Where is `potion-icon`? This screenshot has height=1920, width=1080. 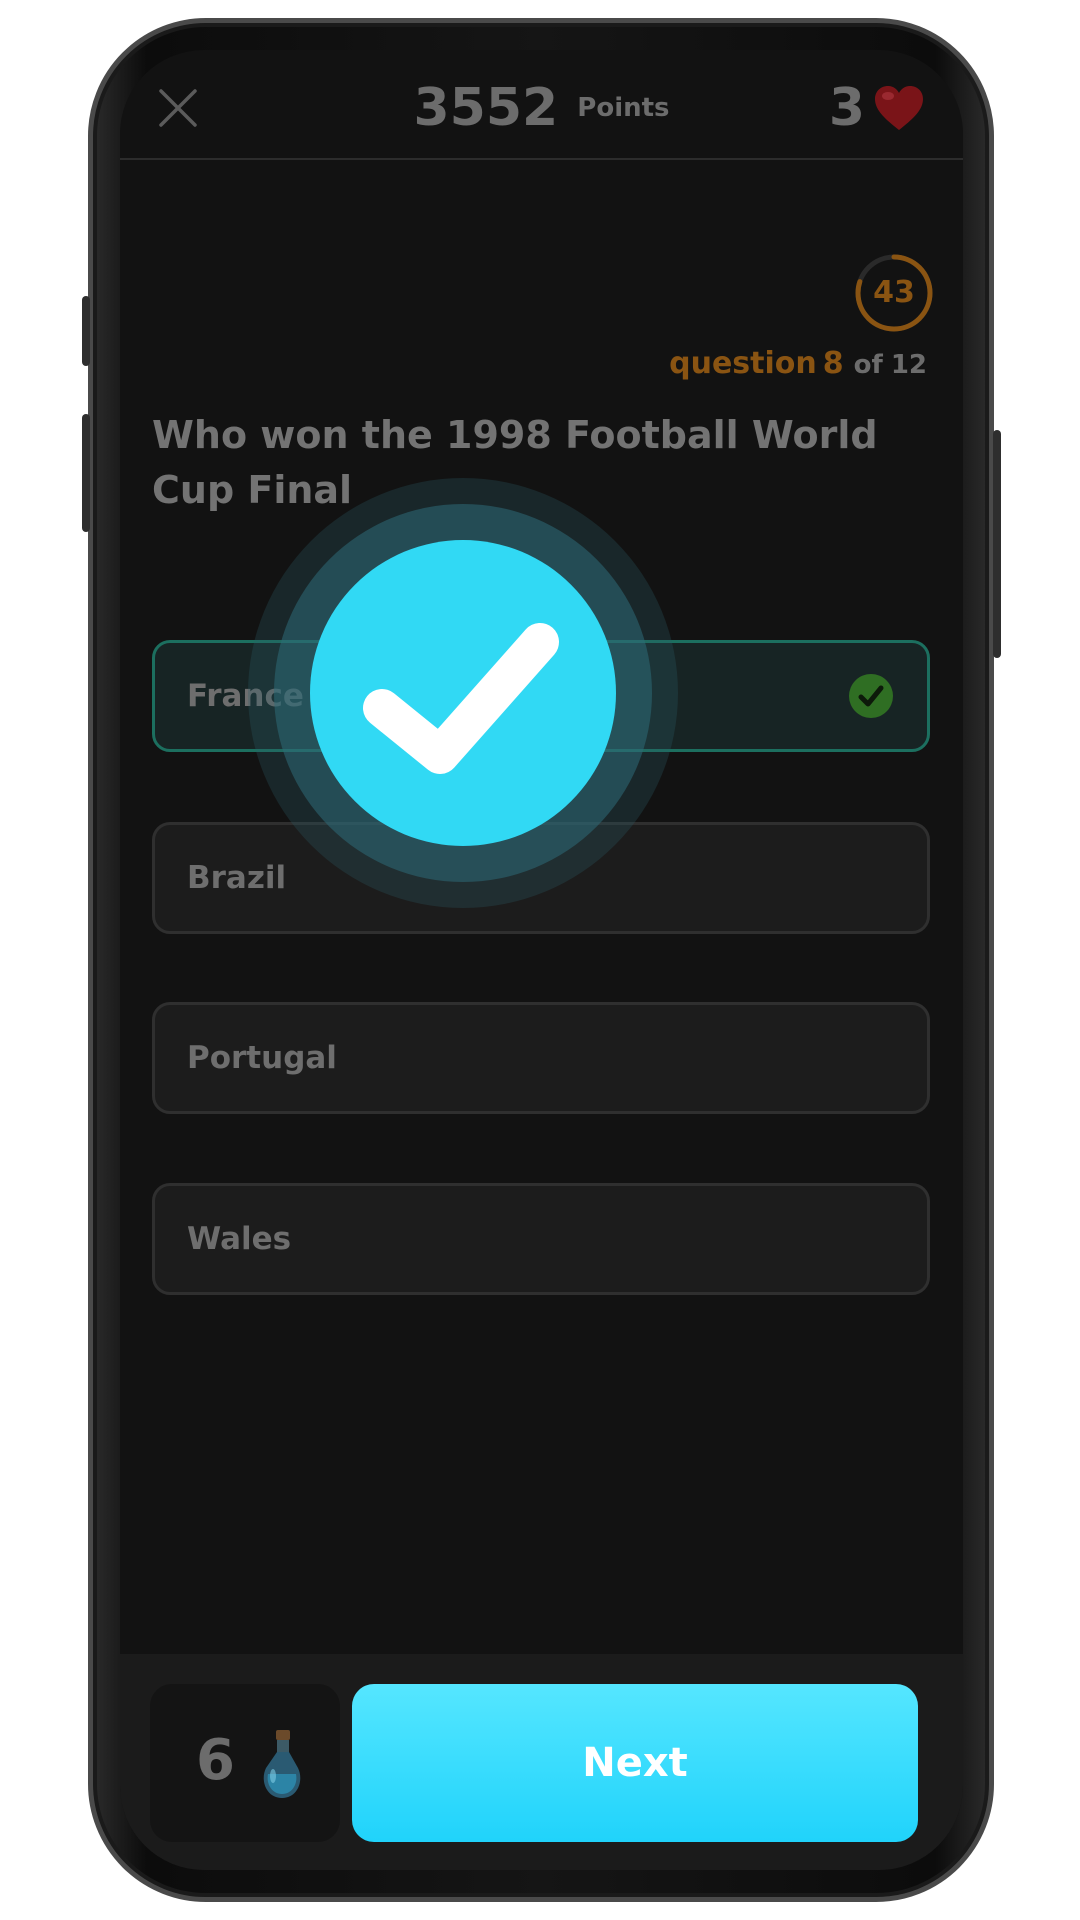
potion-icon is located at coordinates (282, 1764).